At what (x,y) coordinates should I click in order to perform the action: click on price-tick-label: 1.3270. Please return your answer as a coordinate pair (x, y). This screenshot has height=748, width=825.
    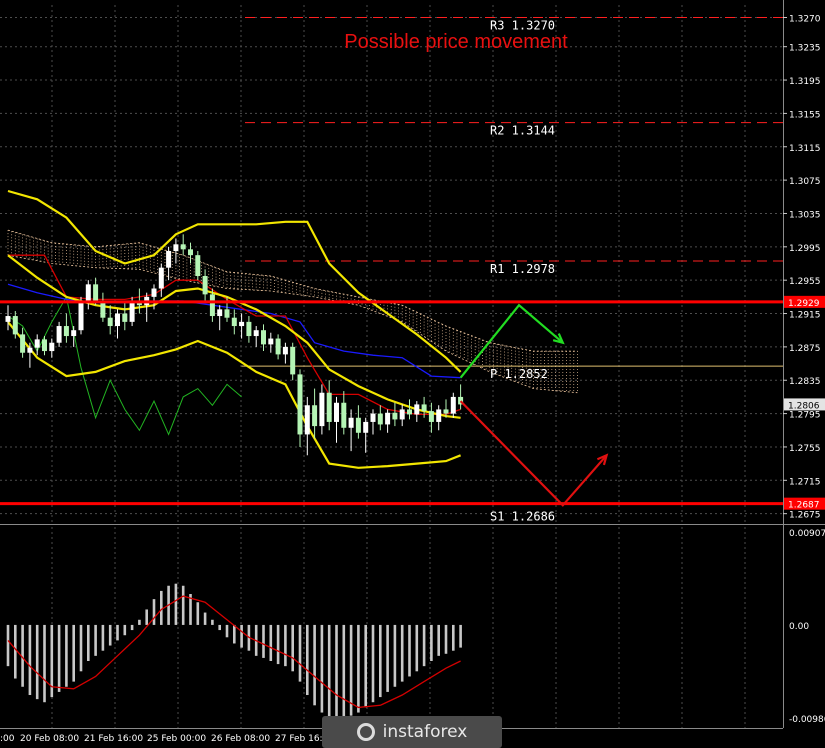
    Looking at the image, I should click on (805, 20).